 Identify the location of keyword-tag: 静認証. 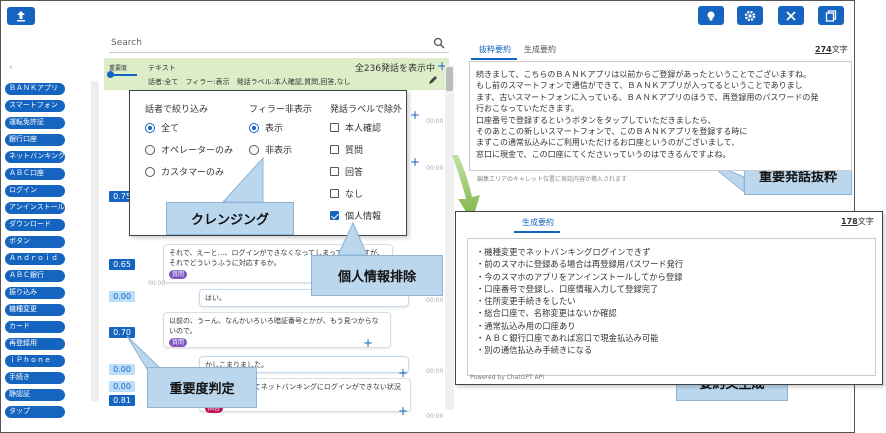
(35, 395).